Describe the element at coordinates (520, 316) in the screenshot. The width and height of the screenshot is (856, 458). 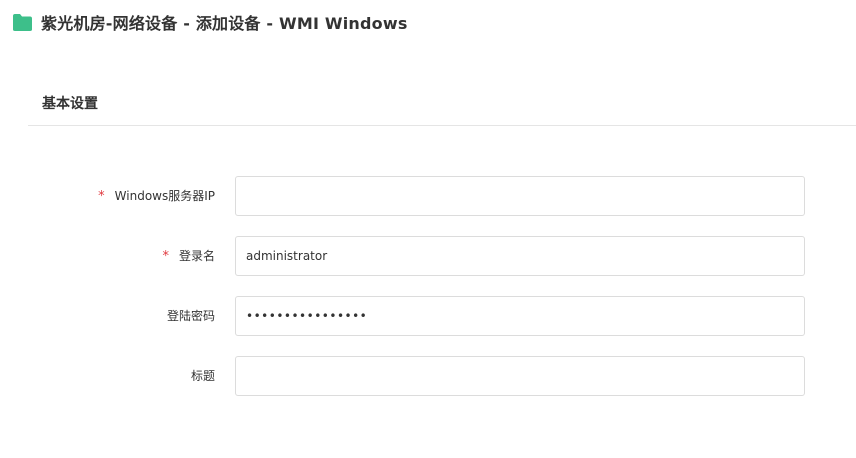
I see `password-input` at that location.